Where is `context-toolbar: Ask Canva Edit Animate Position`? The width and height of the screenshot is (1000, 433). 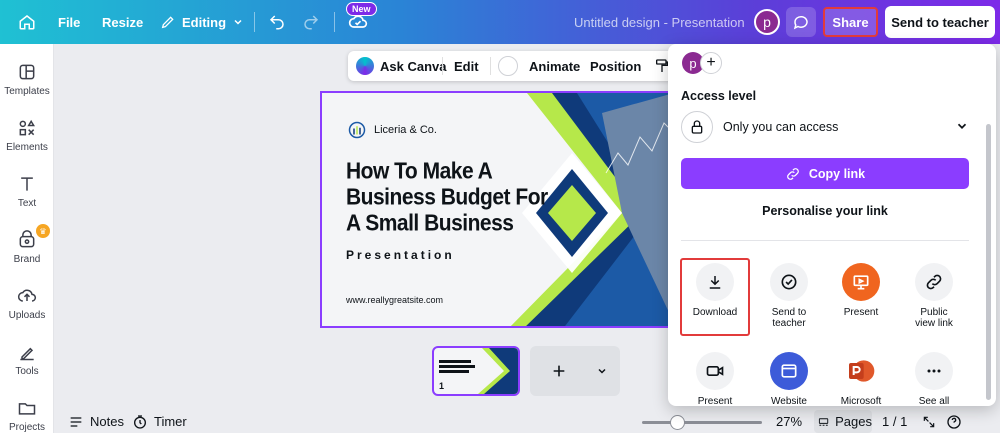
context-toolbar: Ask Canva Edit Animate Position is located at coordinates (513, 66).